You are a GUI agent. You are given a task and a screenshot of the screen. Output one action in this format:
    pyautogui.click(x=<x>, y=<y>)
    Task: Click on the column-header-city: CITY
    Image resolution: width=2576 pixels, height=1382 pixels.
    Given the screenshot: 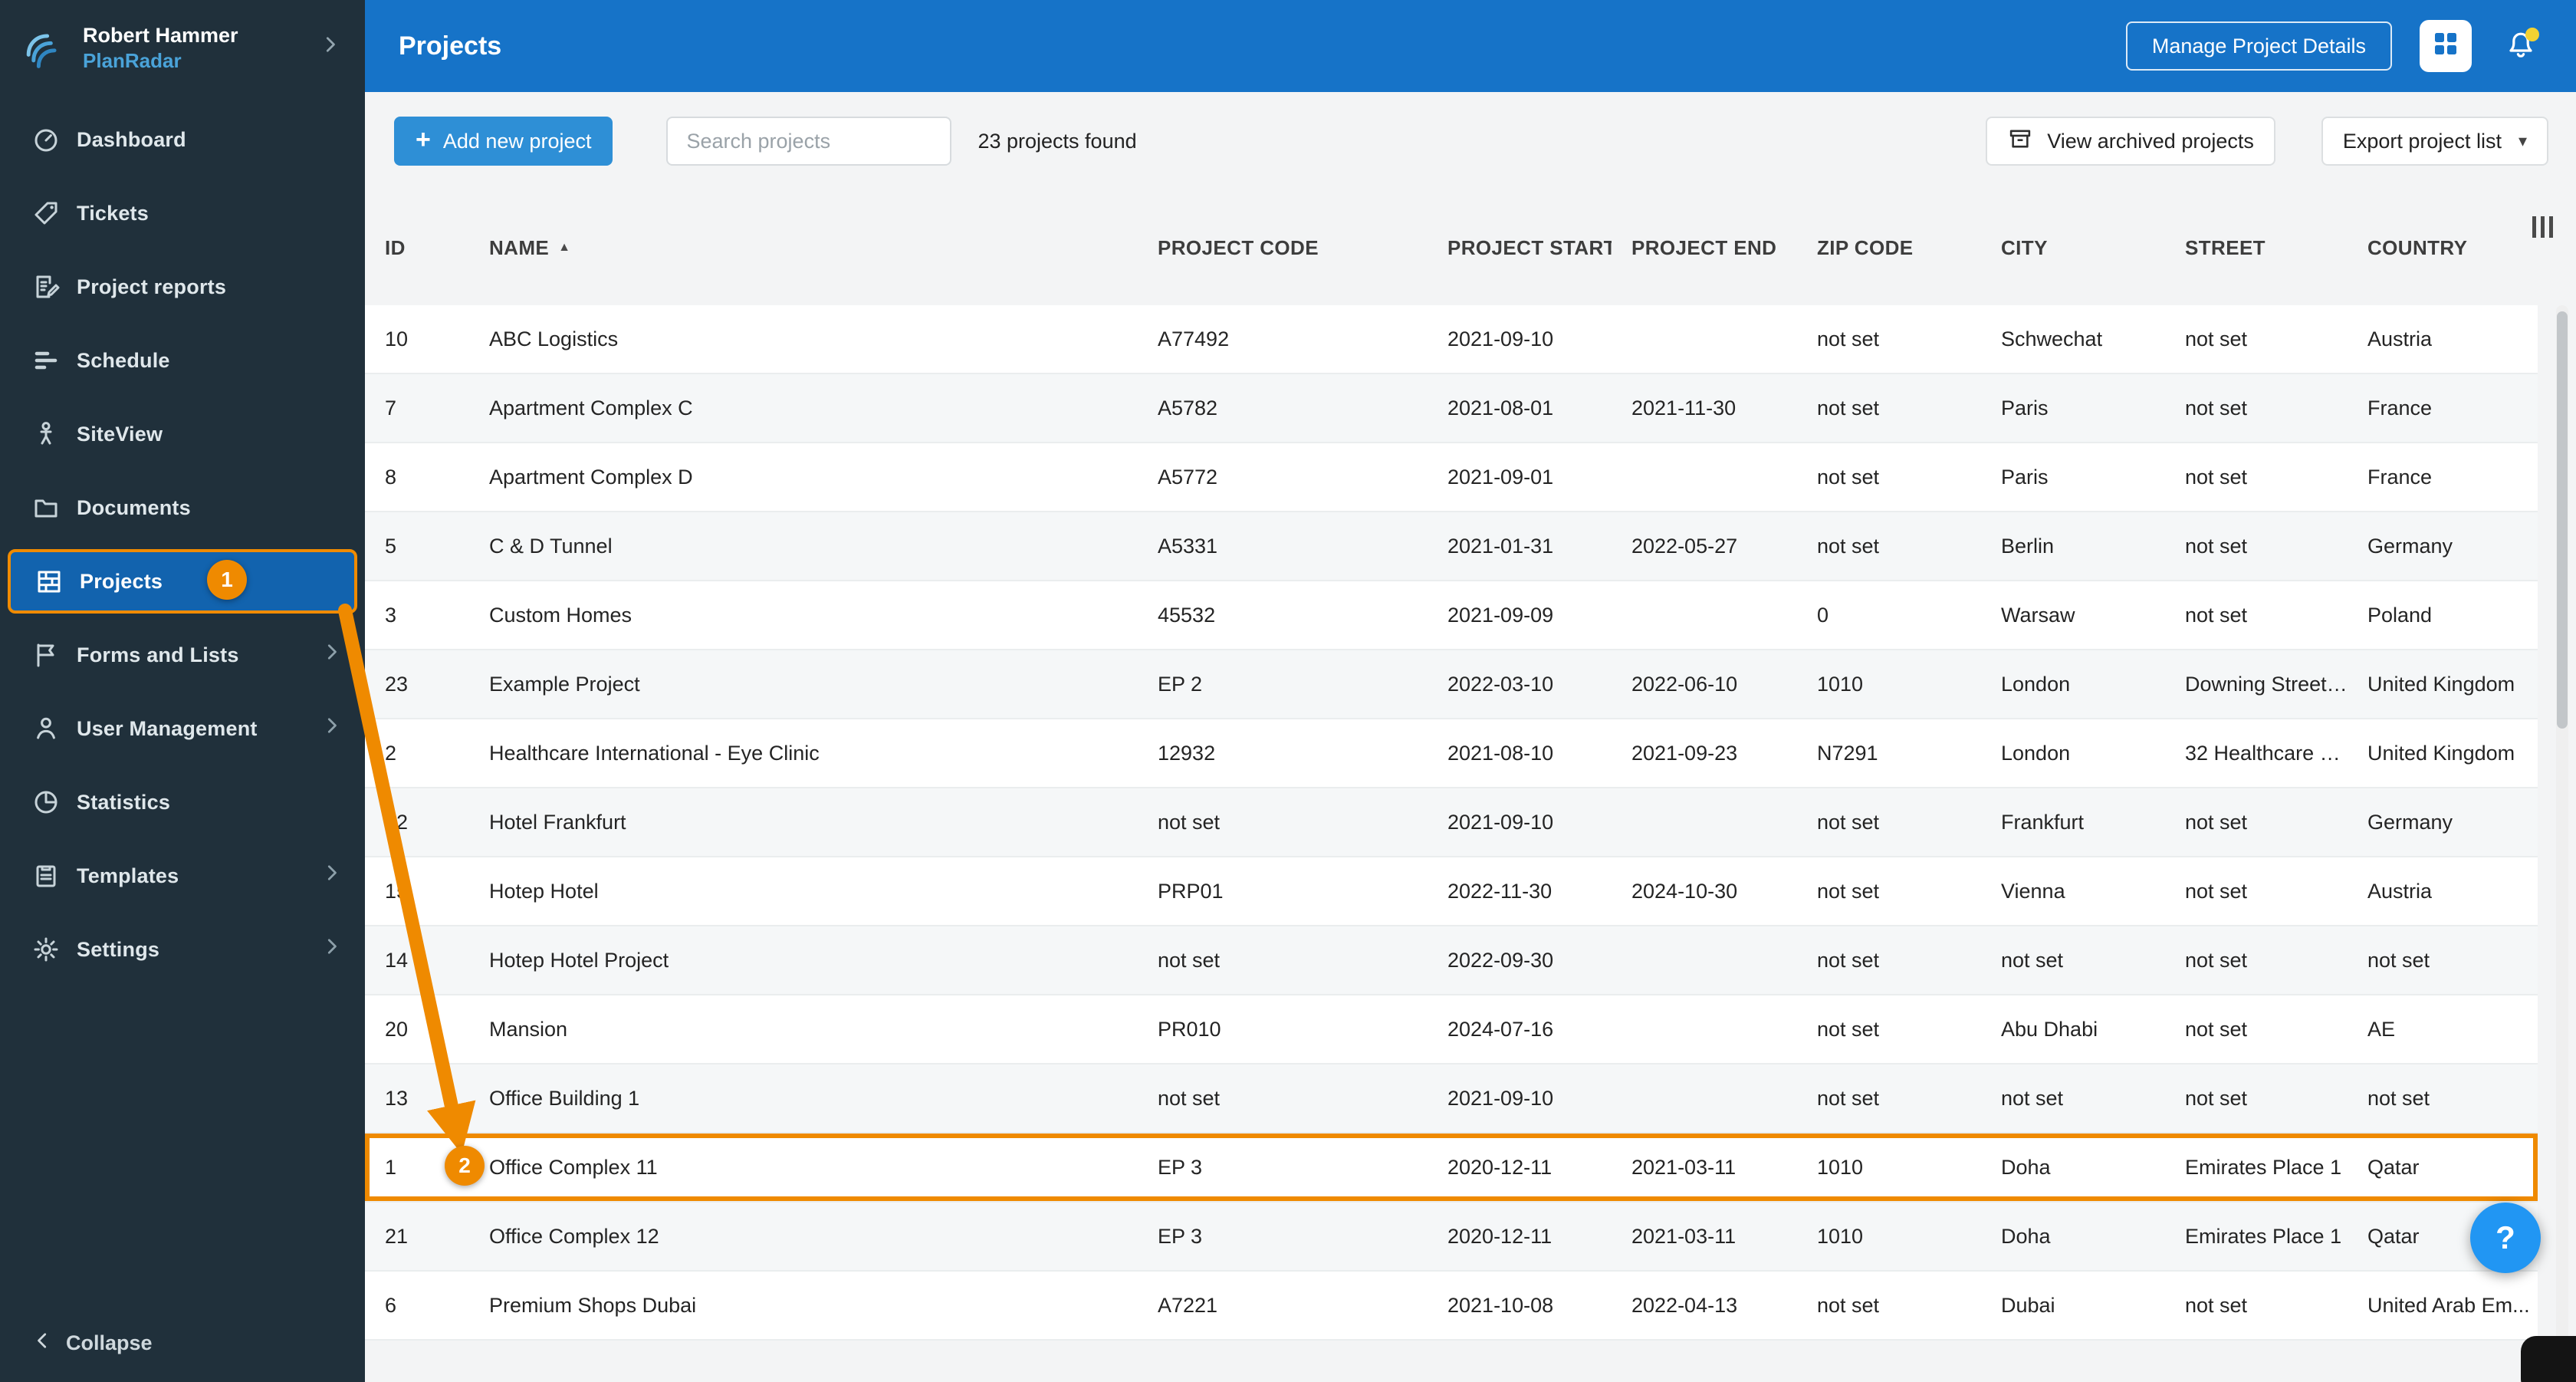 What is the action you would take?
    pyautogui.click(x=2073, y=248)
    